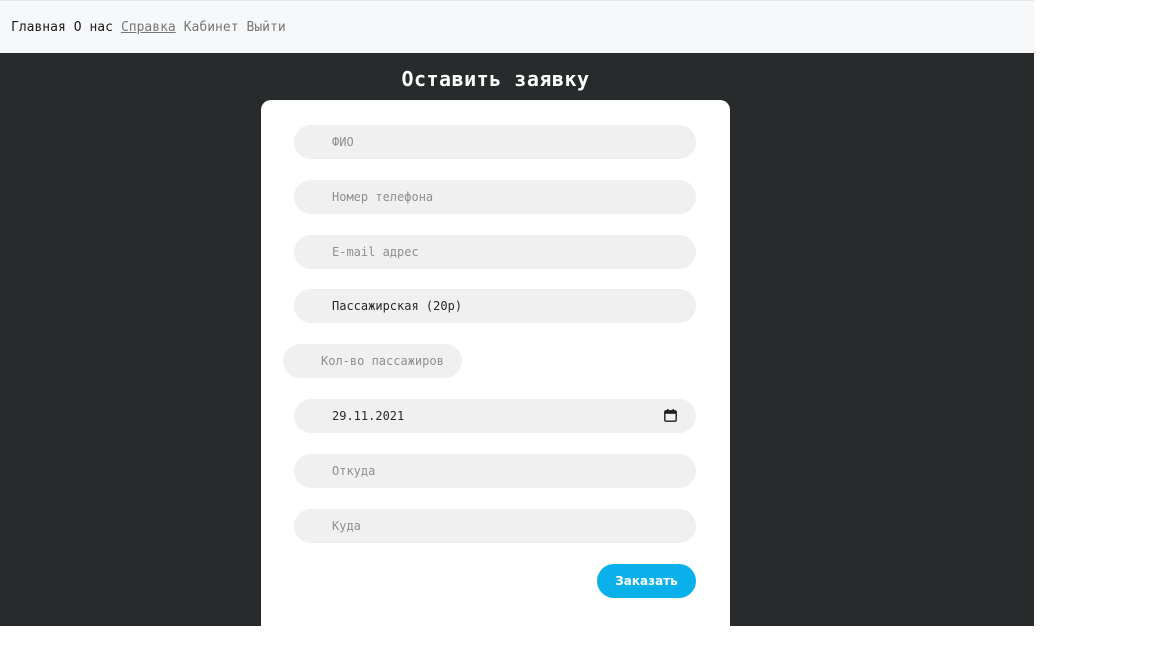 The image size is (1152, 648). What do you see at coordinates (266, 27) in the screenshot?
I see `nav-link-logout: Выйти` at bounding box center [266, 27].